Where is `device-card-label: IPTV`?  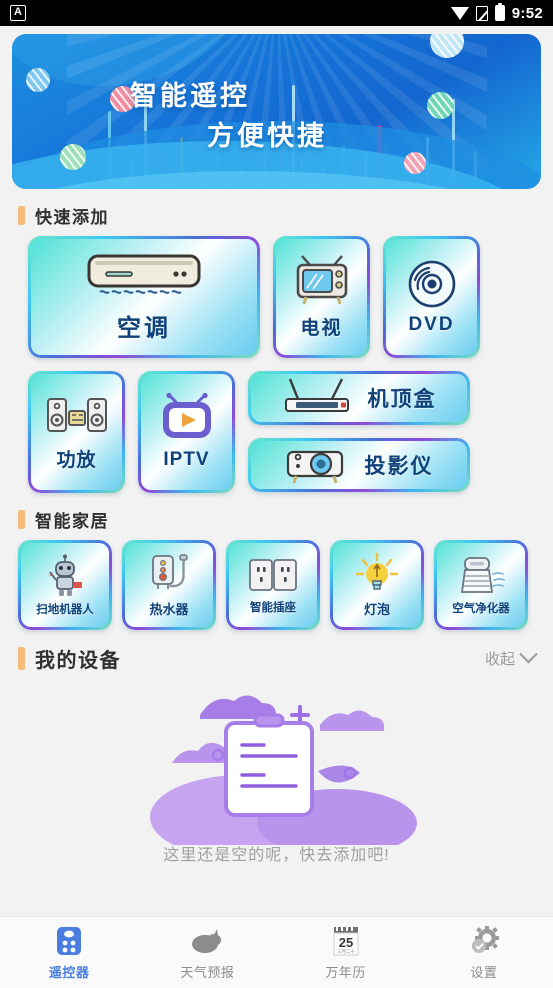 device-card-label: IPTV is located at coordinates (186, 459).